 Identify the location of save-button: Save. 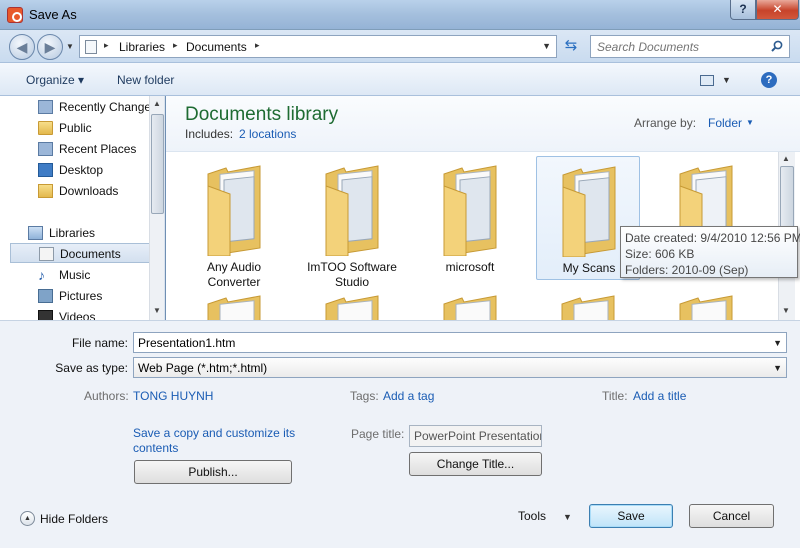
(631, 516).